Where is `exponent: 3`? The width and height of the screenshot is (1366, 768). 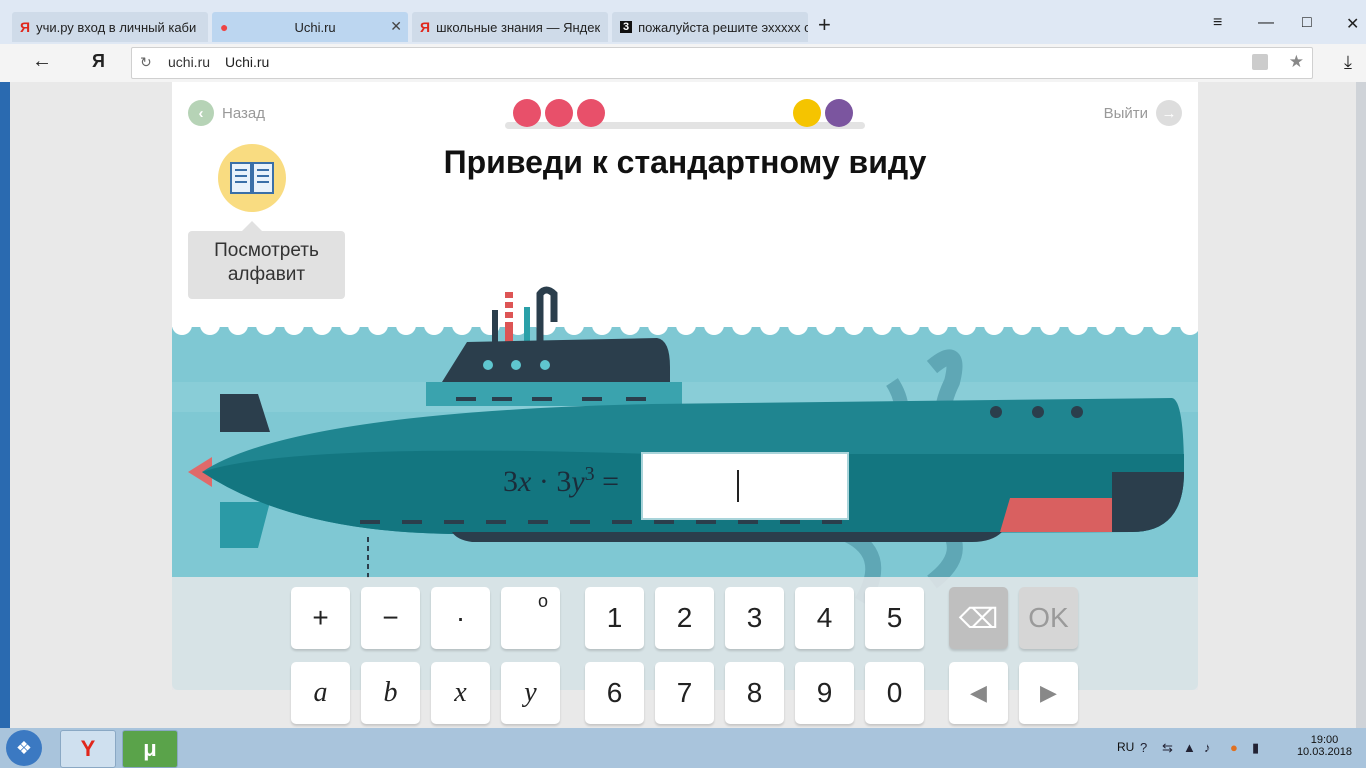 exponent: 3 is located at coordinates (589, 474).